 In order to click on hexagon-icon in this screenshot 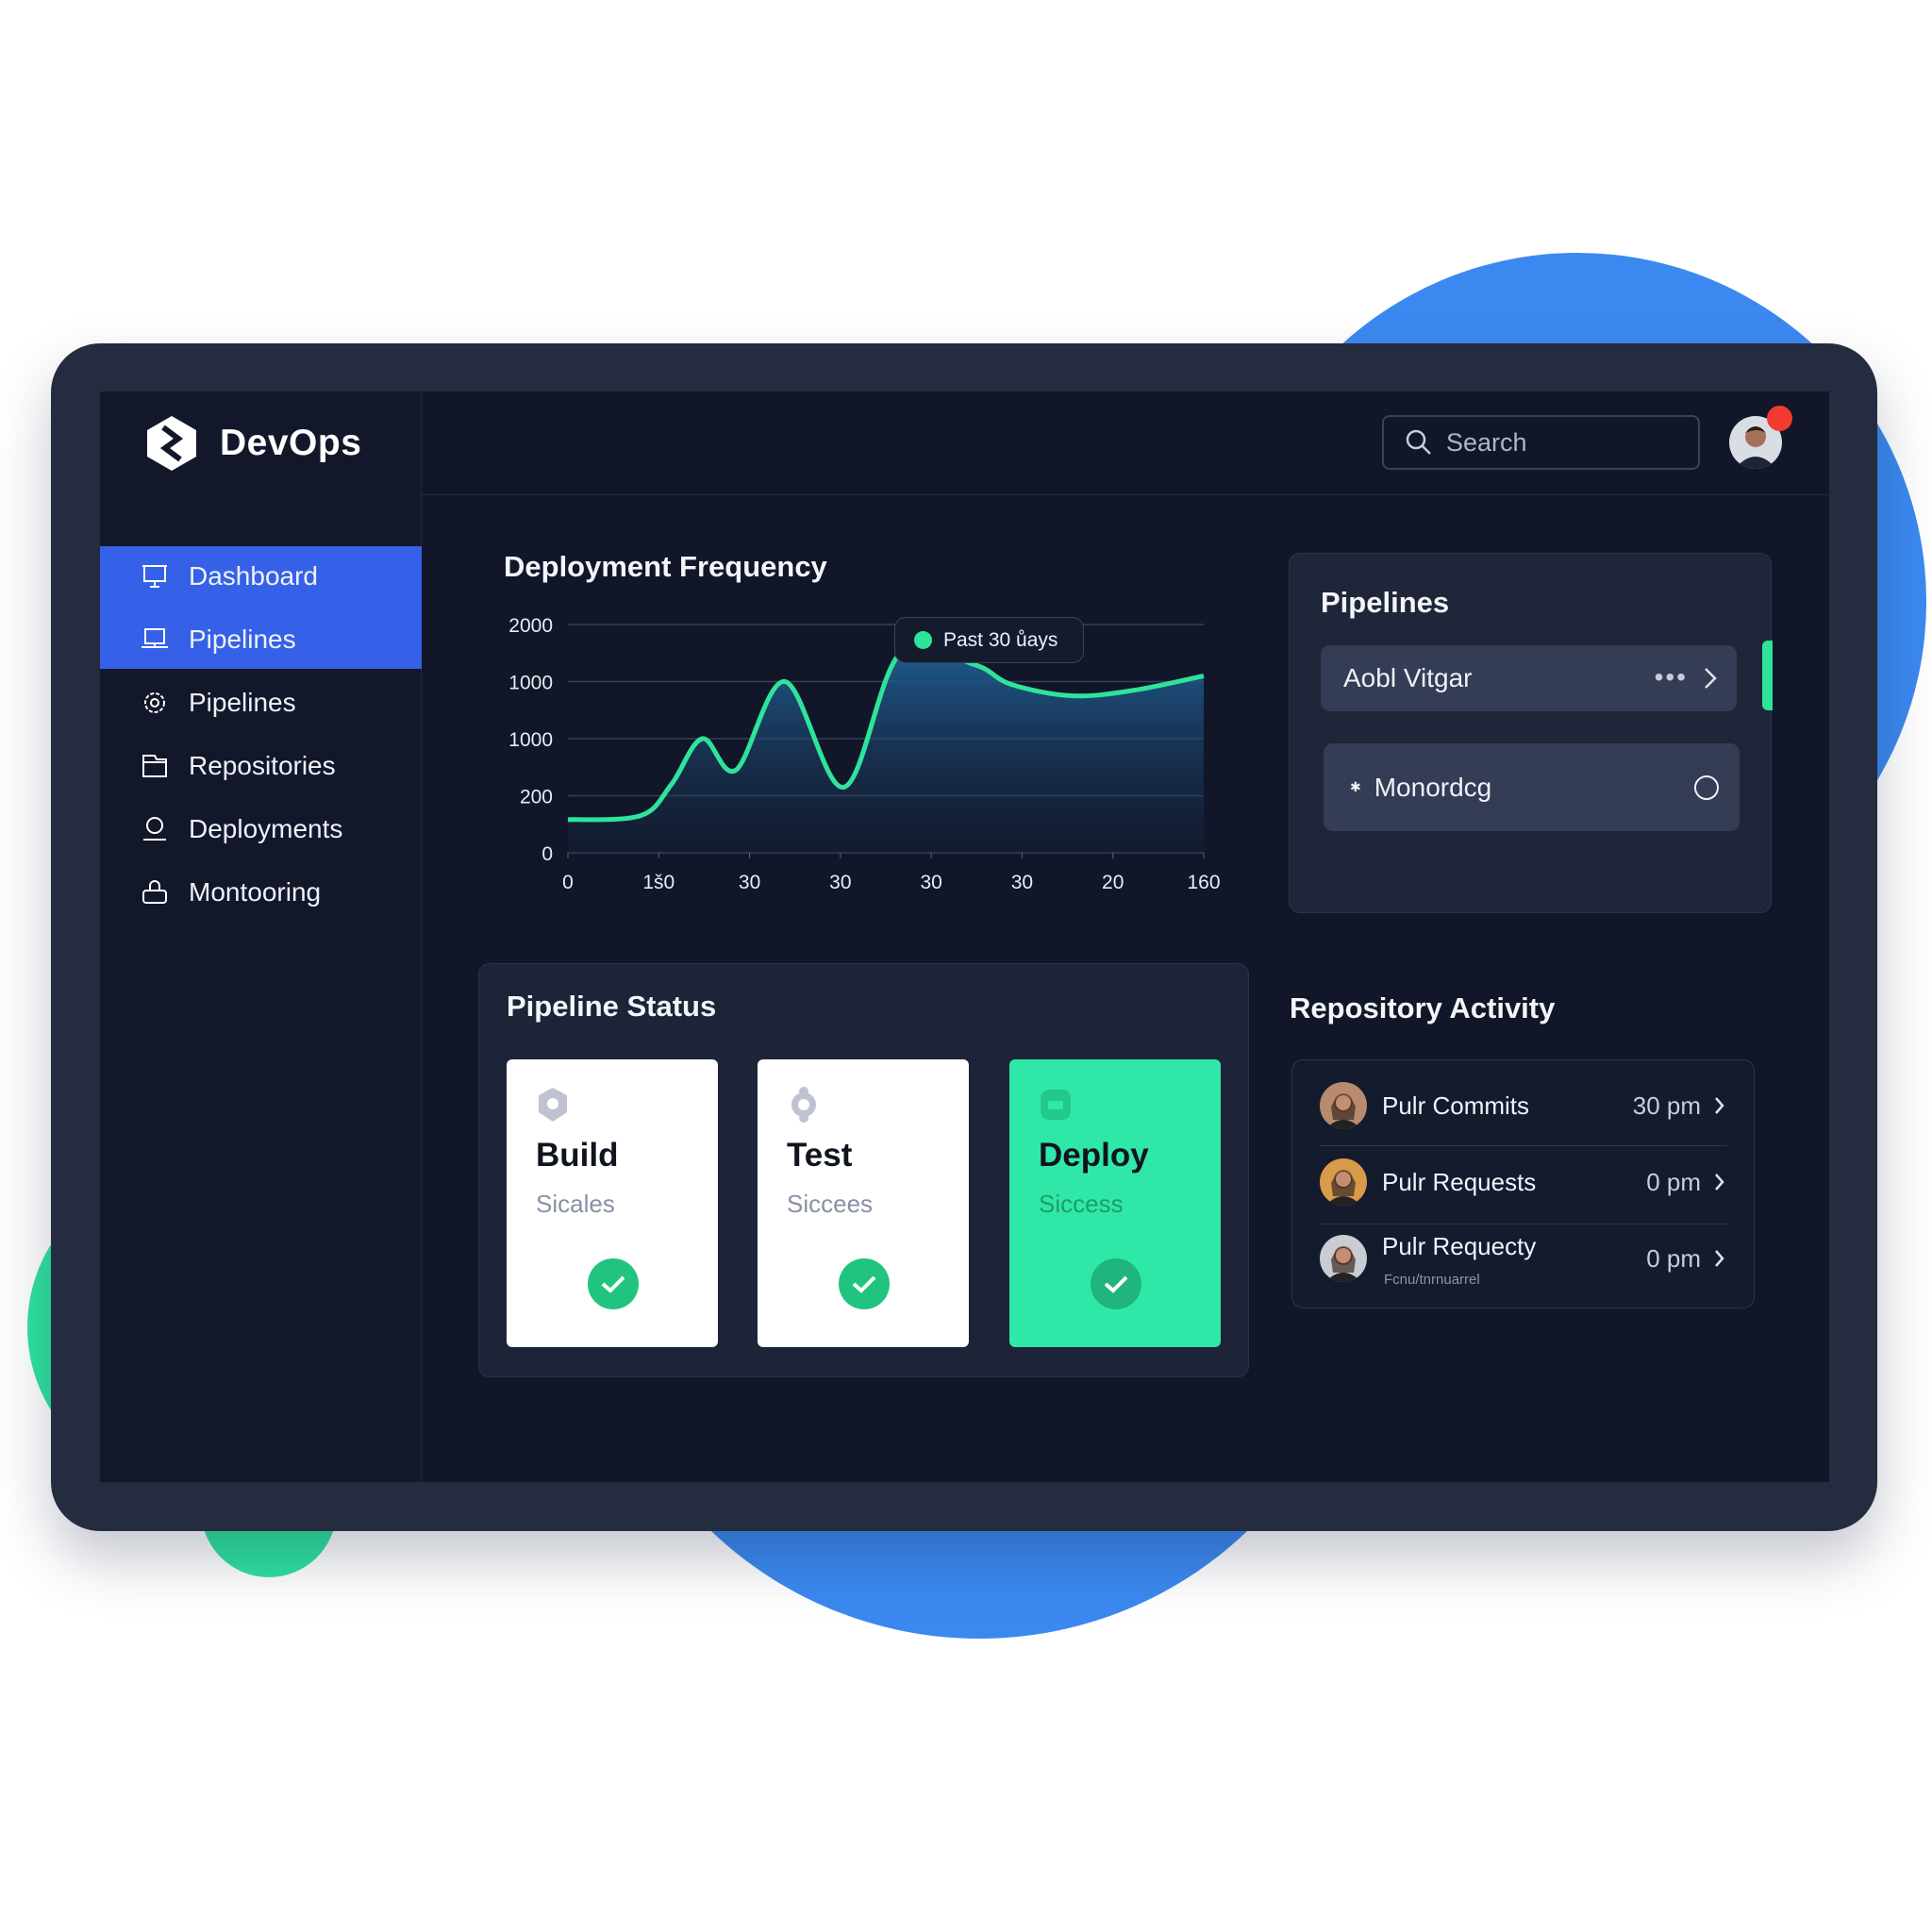, I will do `click(553, 1105)`.